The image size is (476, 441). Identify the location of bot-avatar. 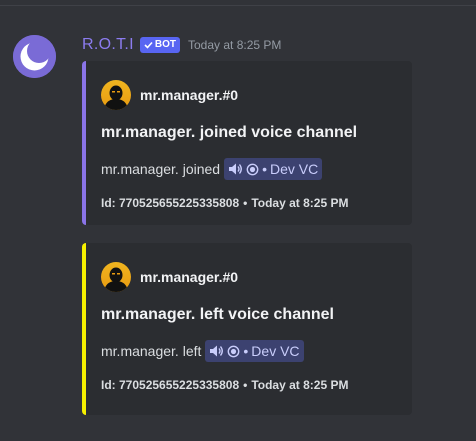
(34, 56).